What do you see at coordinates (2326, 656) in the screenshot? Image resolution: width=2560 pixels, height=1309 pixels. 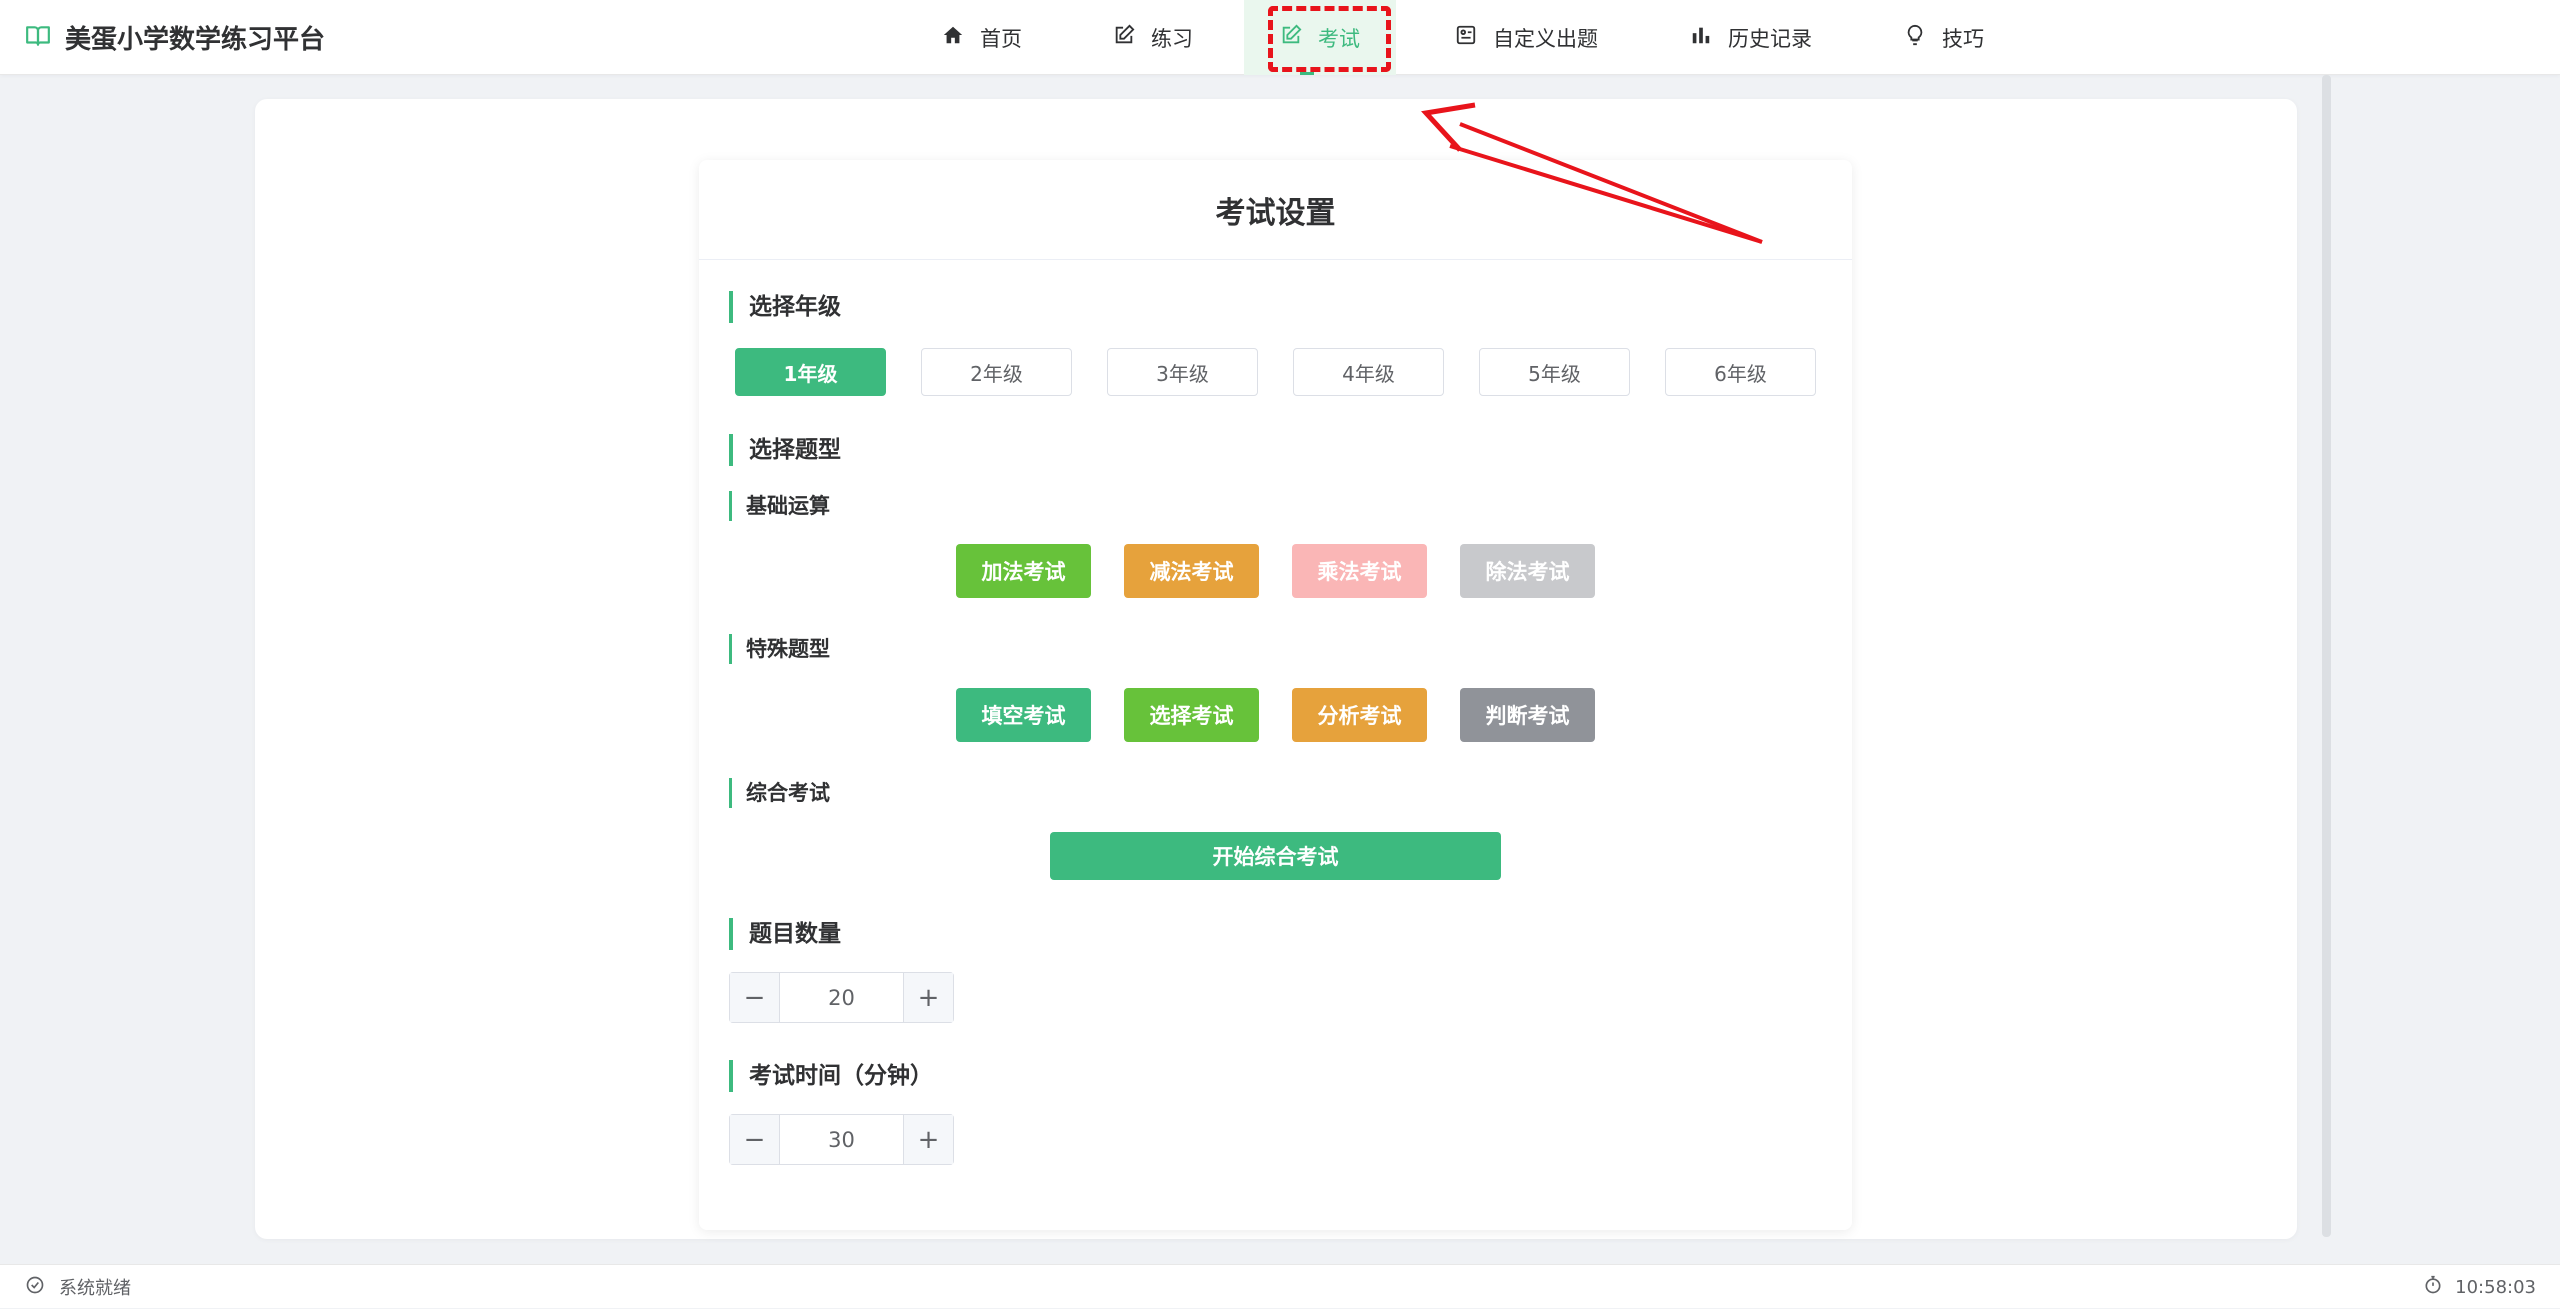 I see `vertical-scrollbar` at bounding box center [2326, 656].